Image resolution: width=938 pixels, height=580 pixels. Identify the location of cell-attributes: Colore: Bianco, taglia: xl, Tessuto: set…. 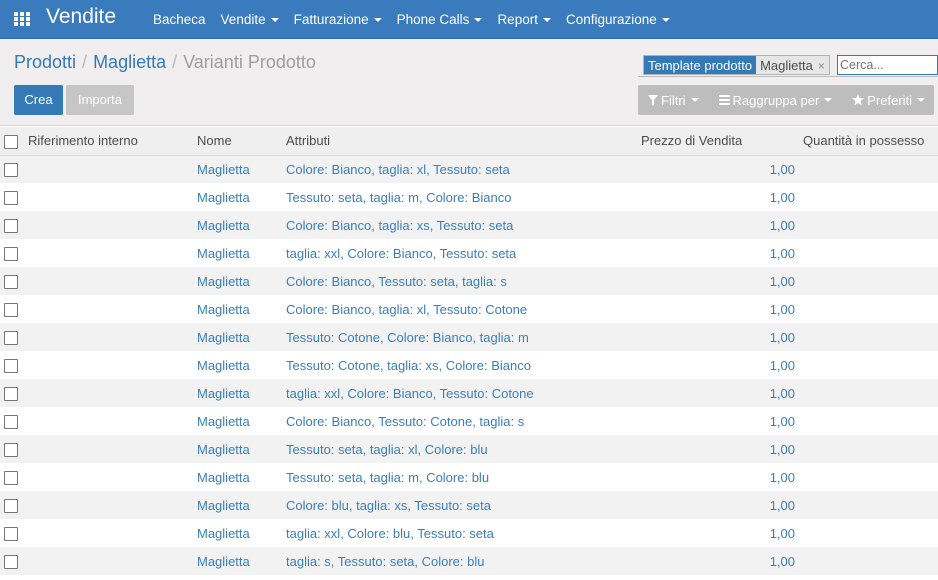
(461, 169).